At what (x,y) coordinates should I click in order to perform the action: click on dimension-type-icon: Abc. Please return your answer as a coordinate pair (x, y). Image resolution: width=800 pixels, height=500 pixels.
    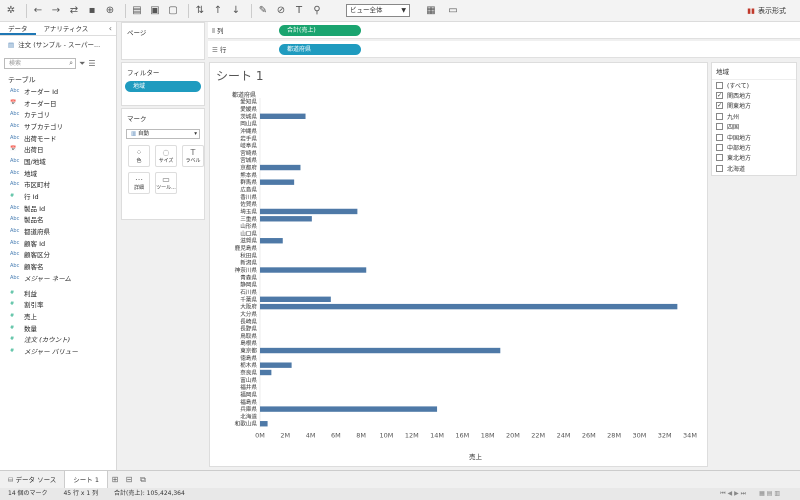
    Looking at the image, I should click on (15, 160).